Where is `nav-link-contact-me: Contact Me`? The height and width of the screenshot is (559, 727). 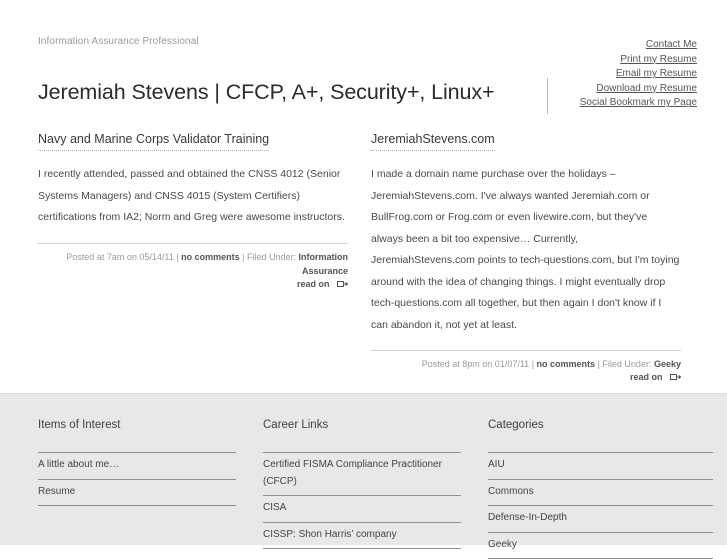
nav-link-contact-me: Contact Me is located at coordinates (638, 45).